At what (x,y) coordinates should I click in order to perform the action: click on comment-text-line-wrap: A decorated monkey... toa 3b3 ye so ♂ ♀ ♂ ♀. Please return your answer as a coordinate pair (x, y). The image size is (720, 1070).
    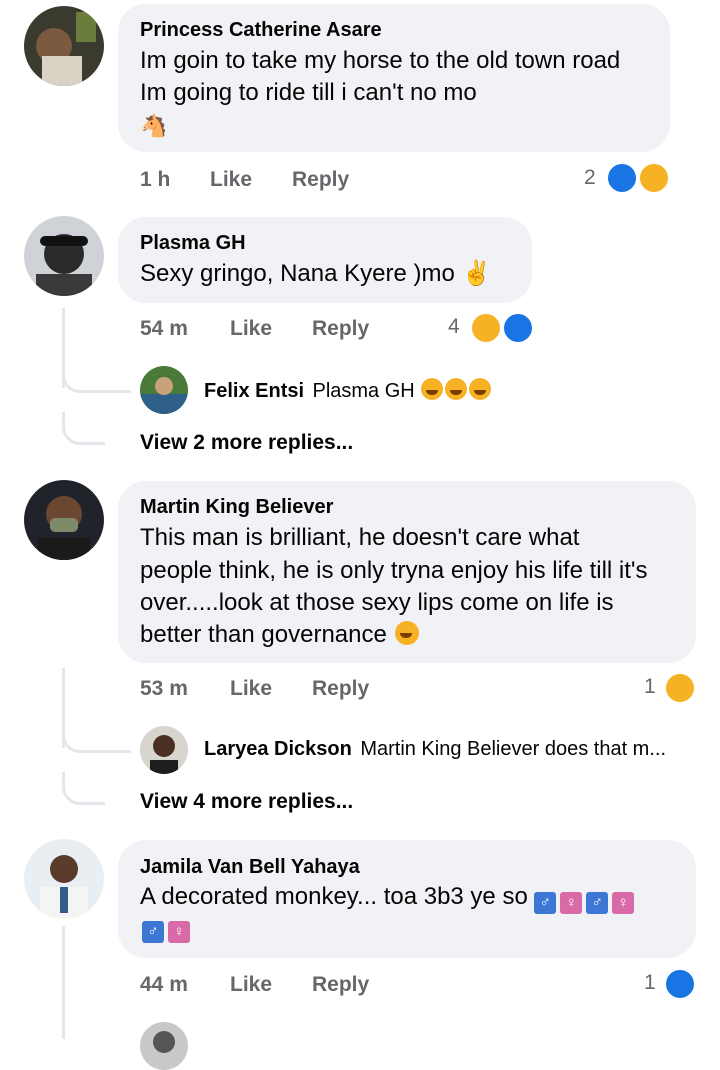
    Looking at the image, I should click on (388, 897).